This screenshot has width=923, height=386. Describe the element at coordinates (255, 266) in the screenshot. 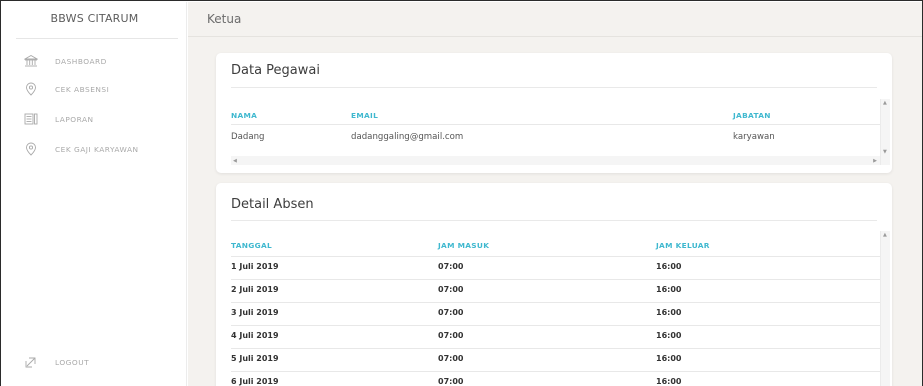

I see `cell-tanggal: 1 Juli 2019` at that location.